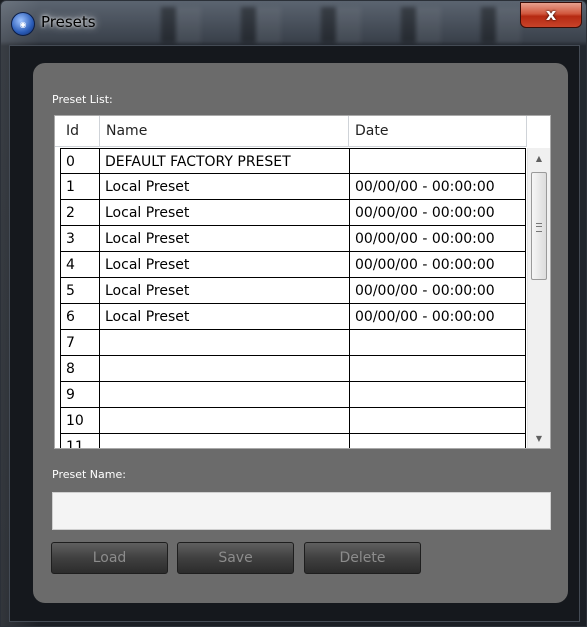 This screenshot has width=587, height=627. I want to click on load-button: Load, so click(109, 558).